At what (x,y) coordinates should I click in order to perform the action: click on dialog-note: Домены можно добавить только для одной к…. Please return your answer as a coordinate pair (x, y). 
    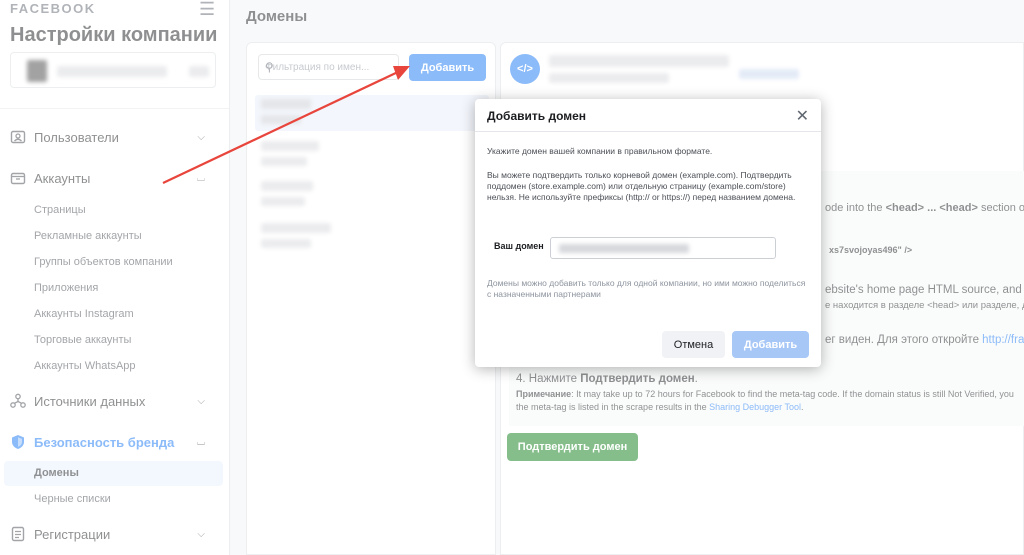
    Looking at the image, I should click on (646, 288).